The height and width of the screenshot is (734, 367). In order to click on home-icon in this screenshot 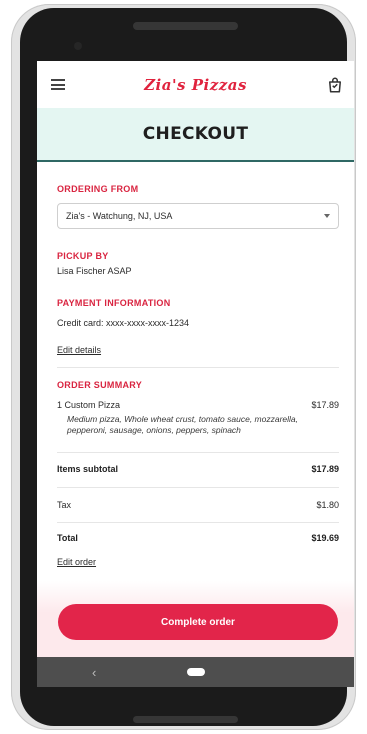, I will do `click(195, 672)`.